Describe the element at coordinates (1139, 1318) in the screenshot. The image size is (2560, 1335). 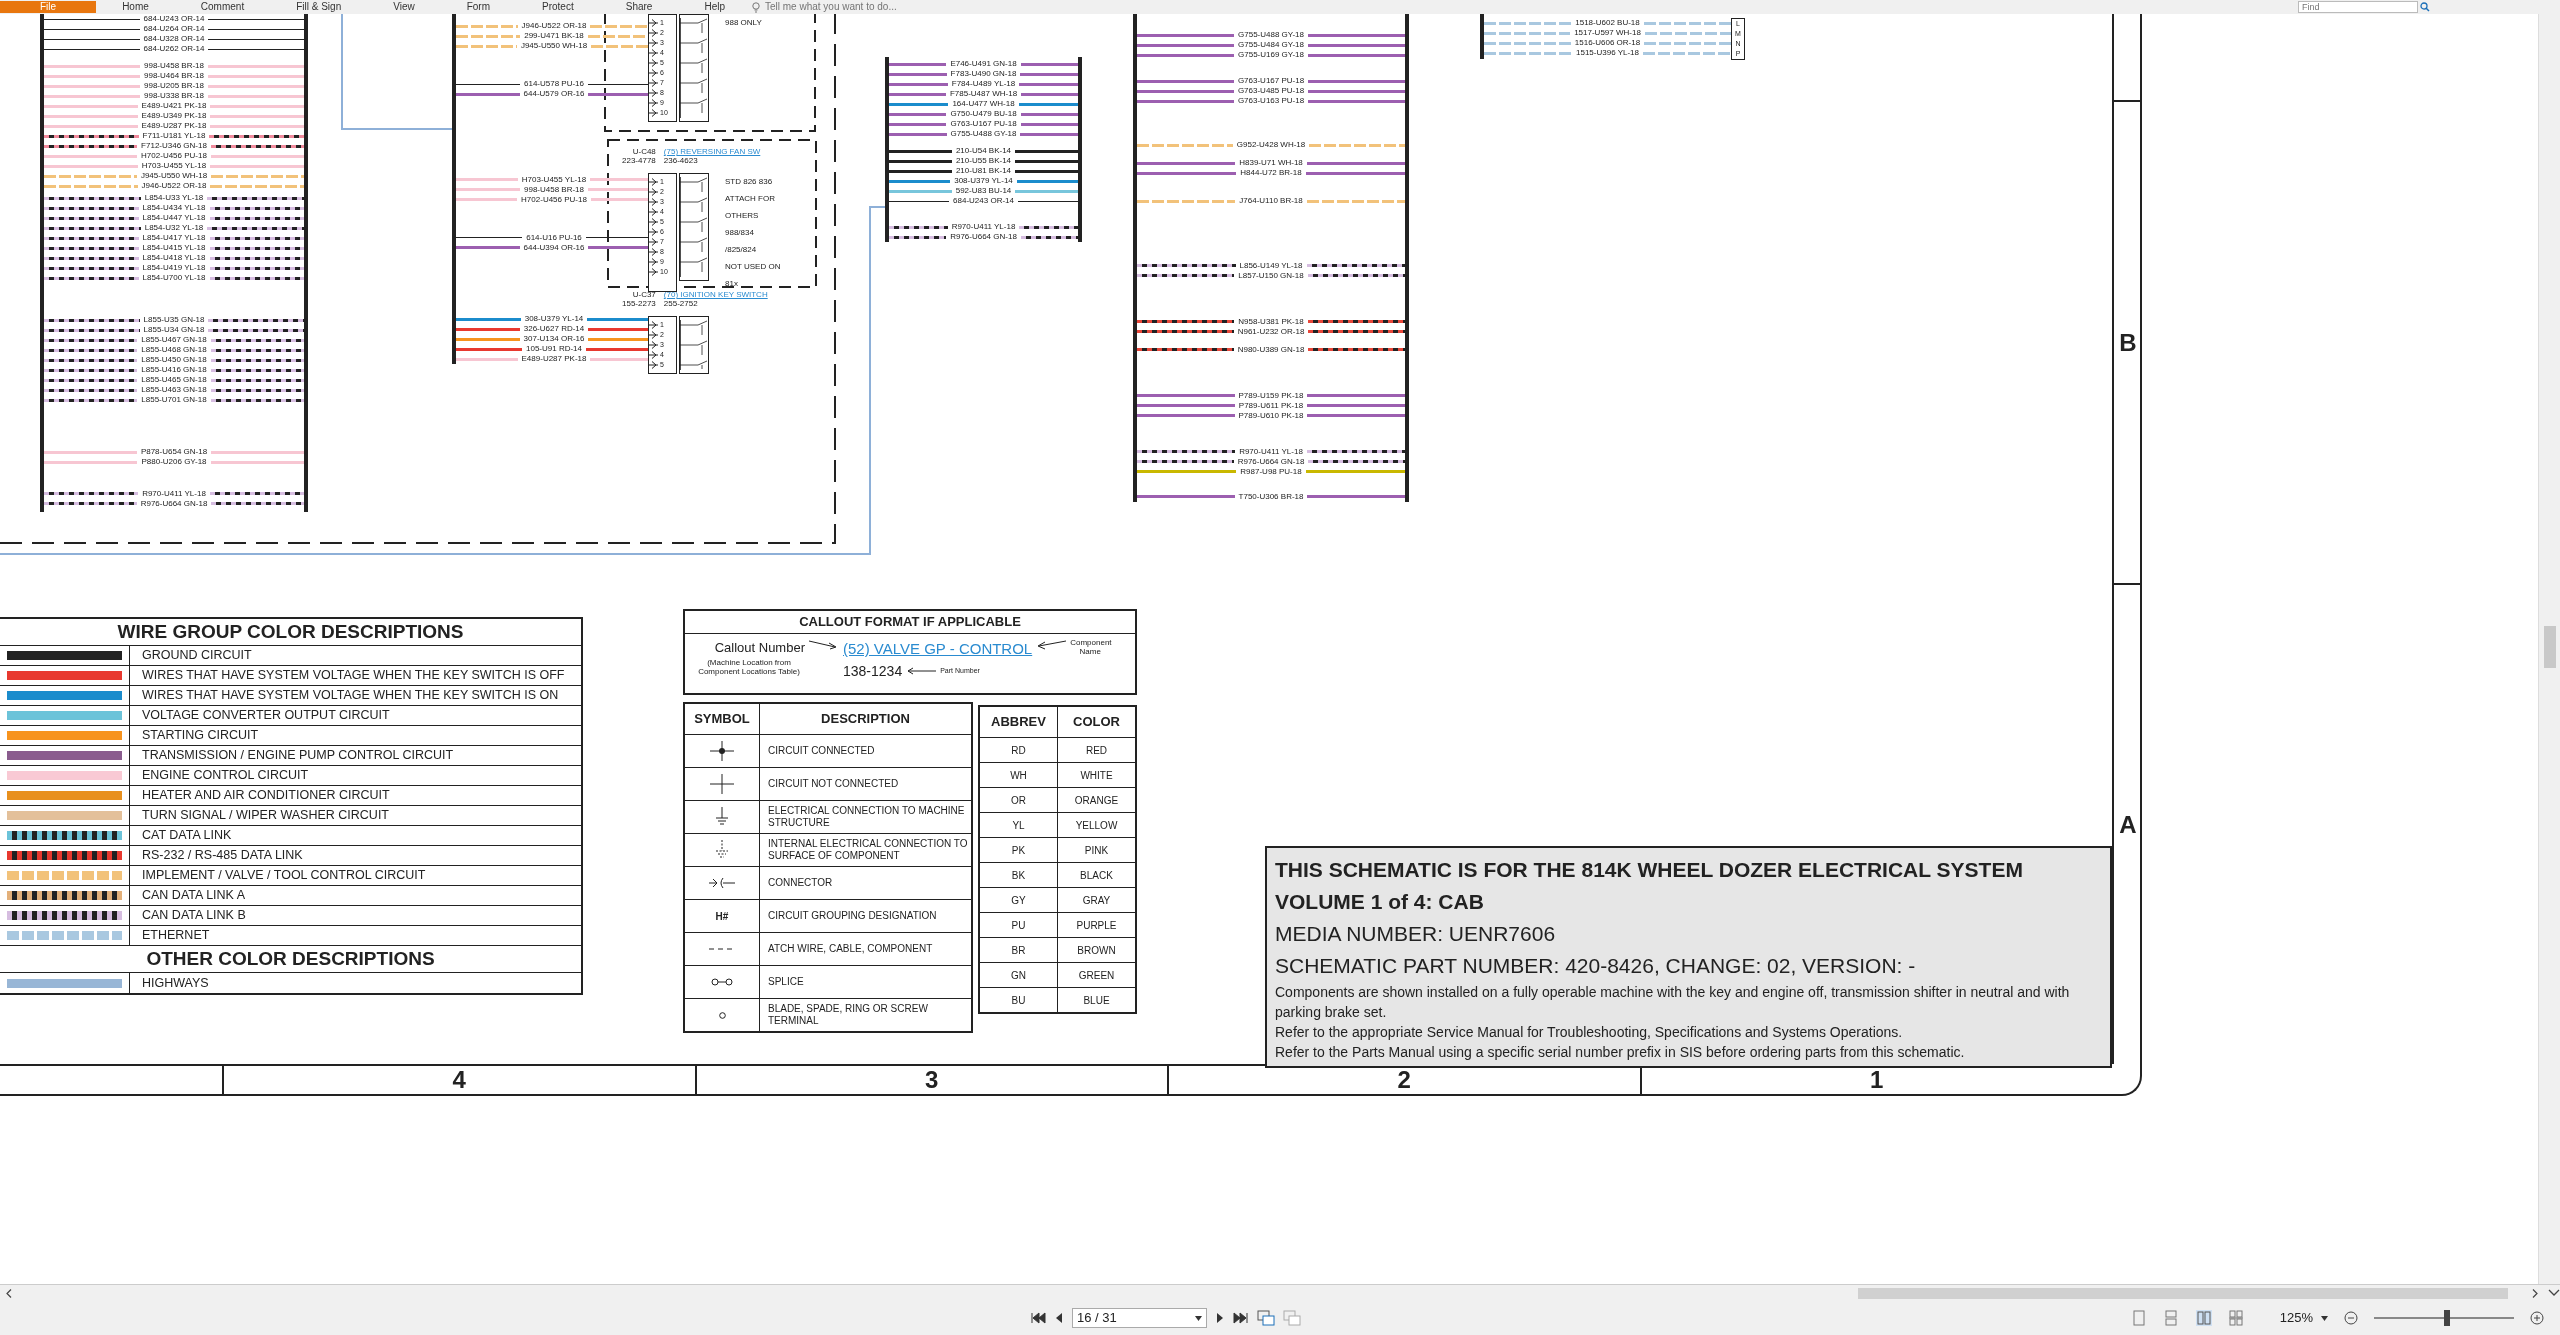
I see `page-number-field: 16 / 31` at that location.